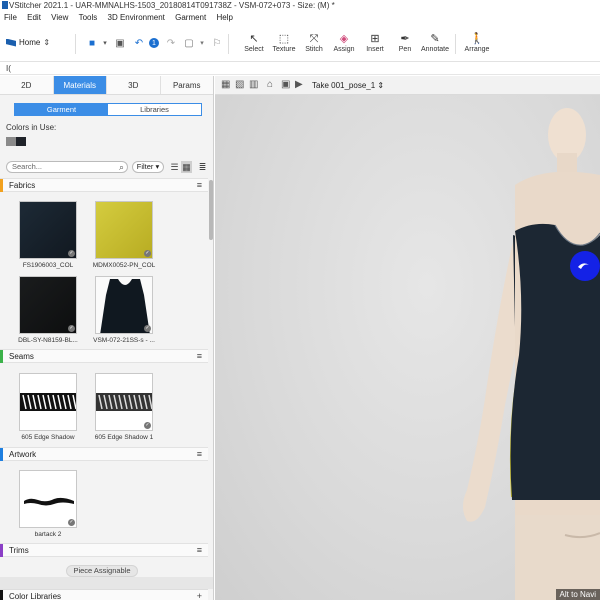 This screenshot has height=600, width=600. I want to click on menu-tools: Tools, so click(88, 18).